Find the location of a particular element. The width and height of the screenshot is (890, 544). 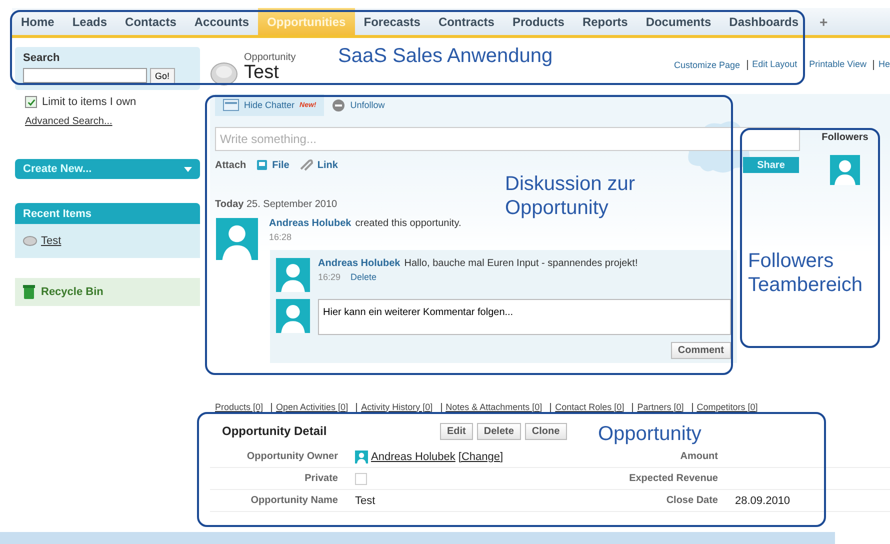

nav-tab: Contacts is located at coordinates (151, 21).